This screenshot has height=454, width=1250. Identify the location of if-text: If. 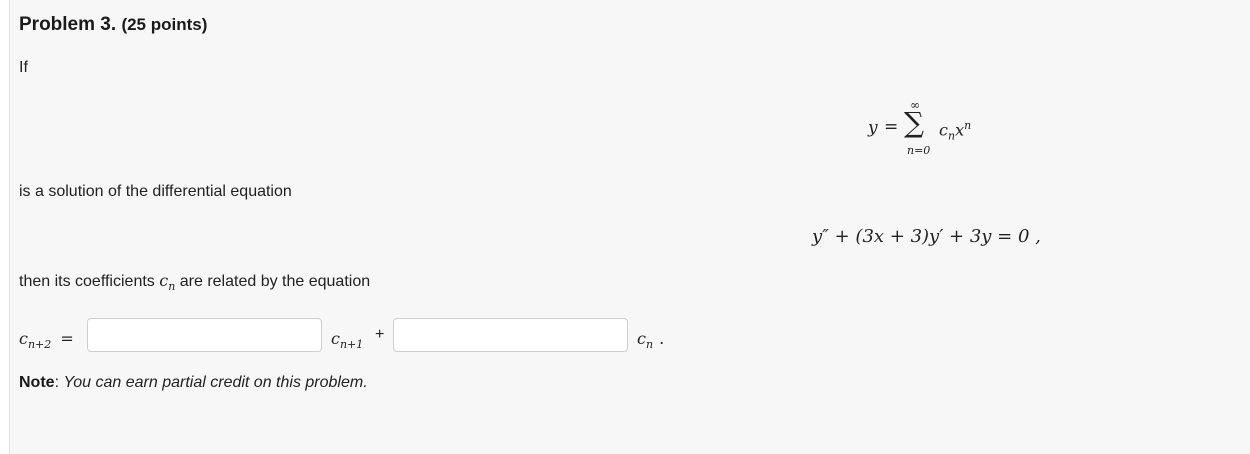
(23, 67).